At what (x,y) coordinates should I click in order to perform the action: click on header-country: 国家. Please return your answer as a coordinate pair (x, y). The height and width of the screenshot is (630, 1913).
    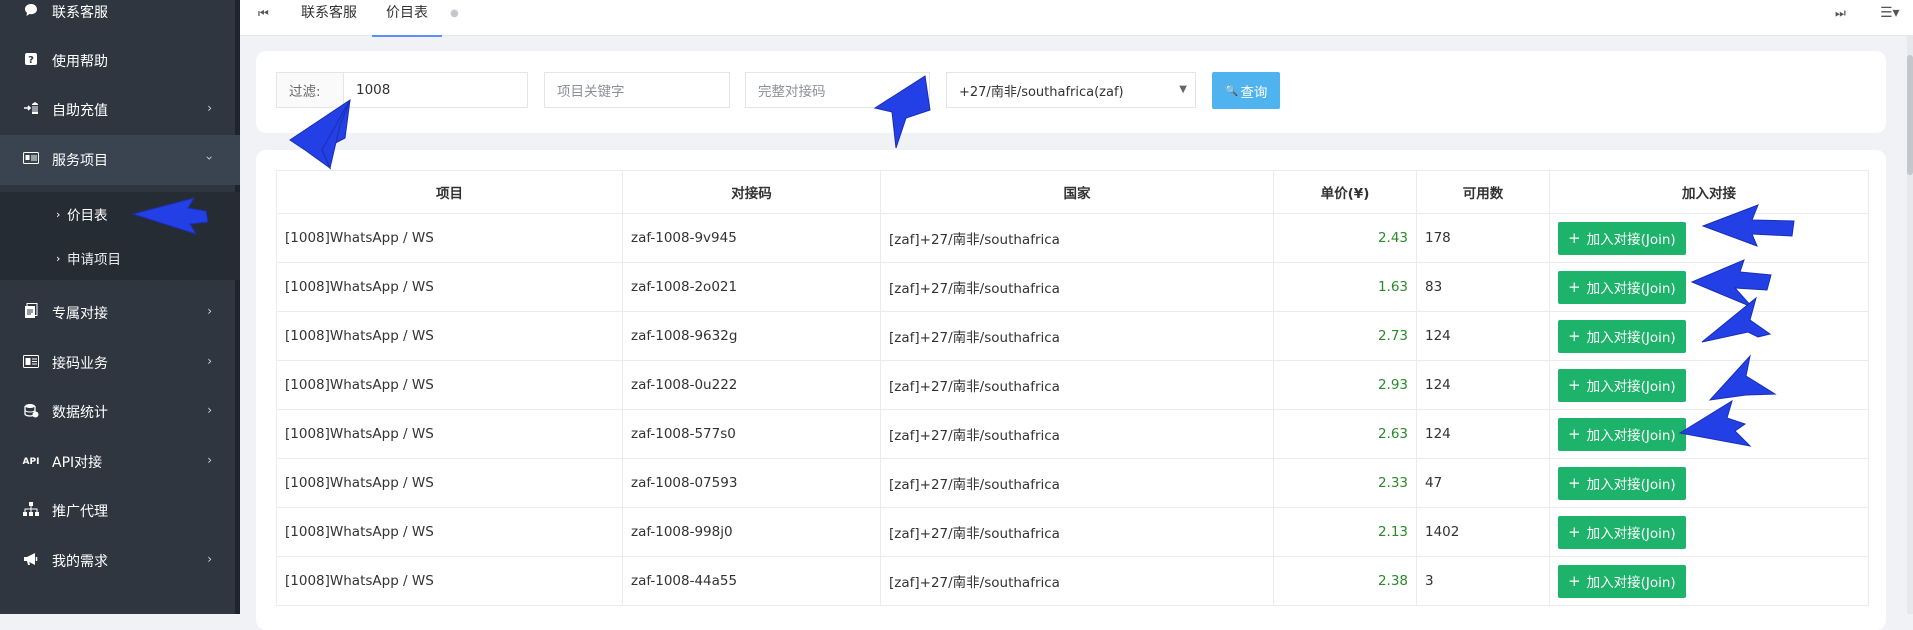
    Looking at the image, I should click on (1077, 192).